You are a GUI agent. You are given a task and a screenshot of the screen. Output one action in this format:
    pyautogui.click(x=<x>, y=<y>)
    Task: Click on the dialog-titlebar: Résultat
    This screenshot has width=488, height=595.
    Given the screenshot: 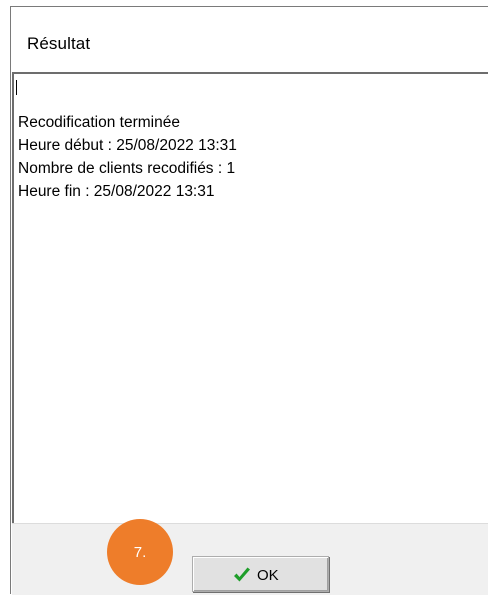 What is the action you would take?
    pyautogui.click(x=249, y=39)
    